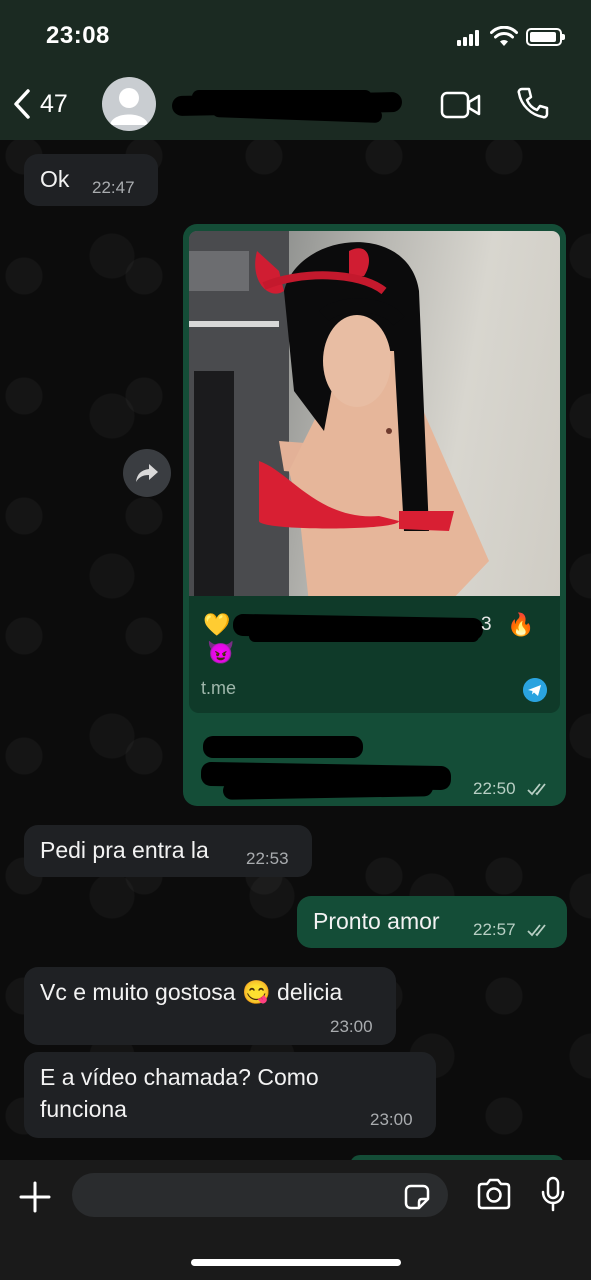 Image resolution: width=591 pixels, height=1280 pixels. I want to click on message-incoming: Vc e muito gostosa 😋 delicia 23:00, so click(210, 1006).